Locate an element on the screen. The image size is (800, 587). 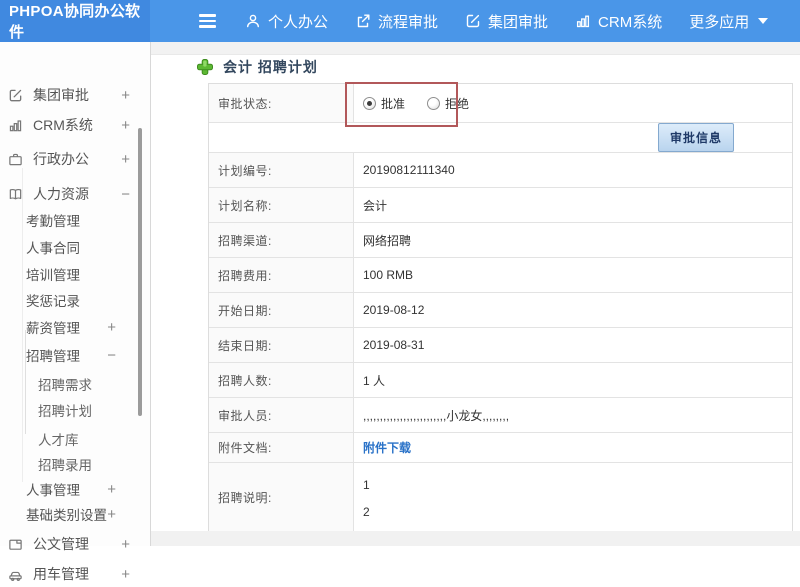
book-icon is located at coordinates (15, 194).